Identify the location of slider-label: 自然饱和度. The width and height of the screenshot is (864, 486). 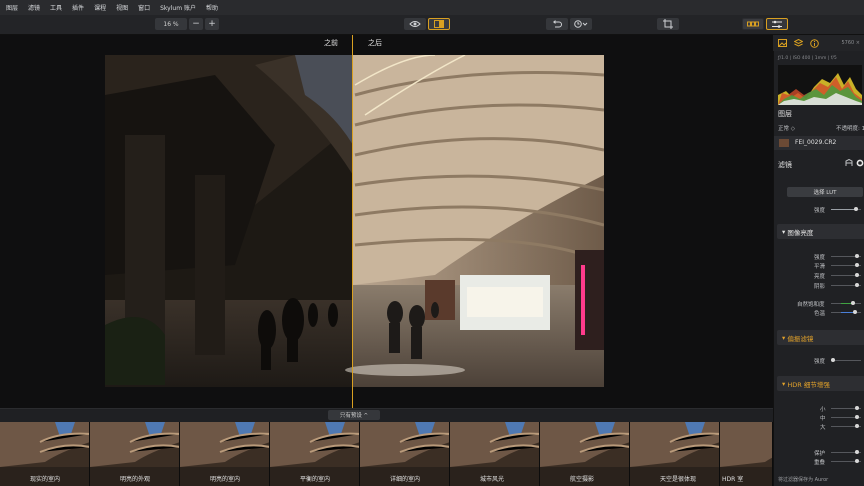
(811, 305).